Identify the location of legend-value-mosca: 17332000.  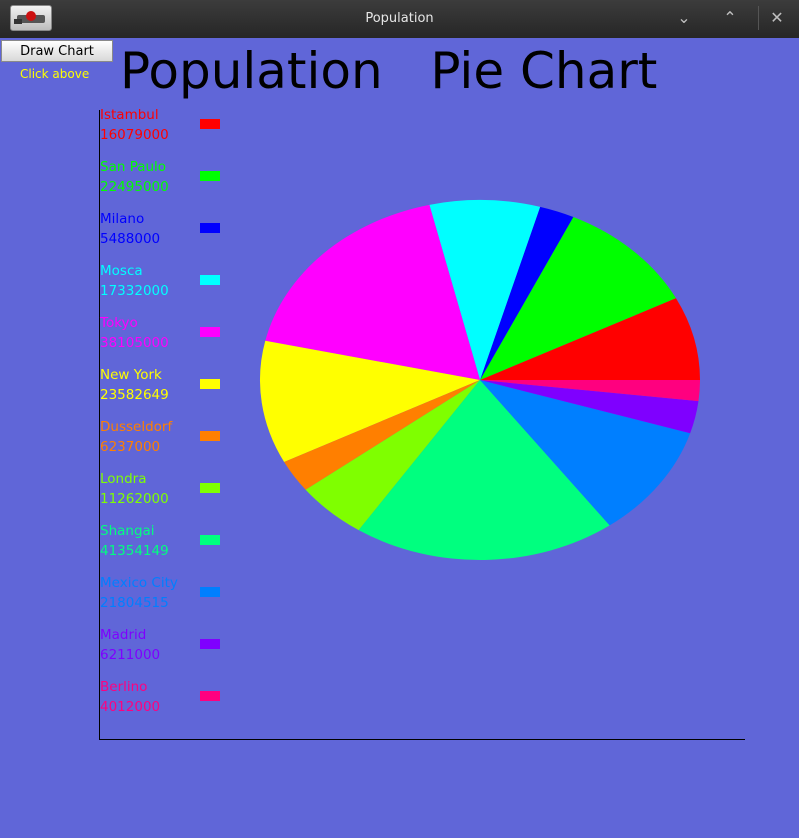
(134, 291).